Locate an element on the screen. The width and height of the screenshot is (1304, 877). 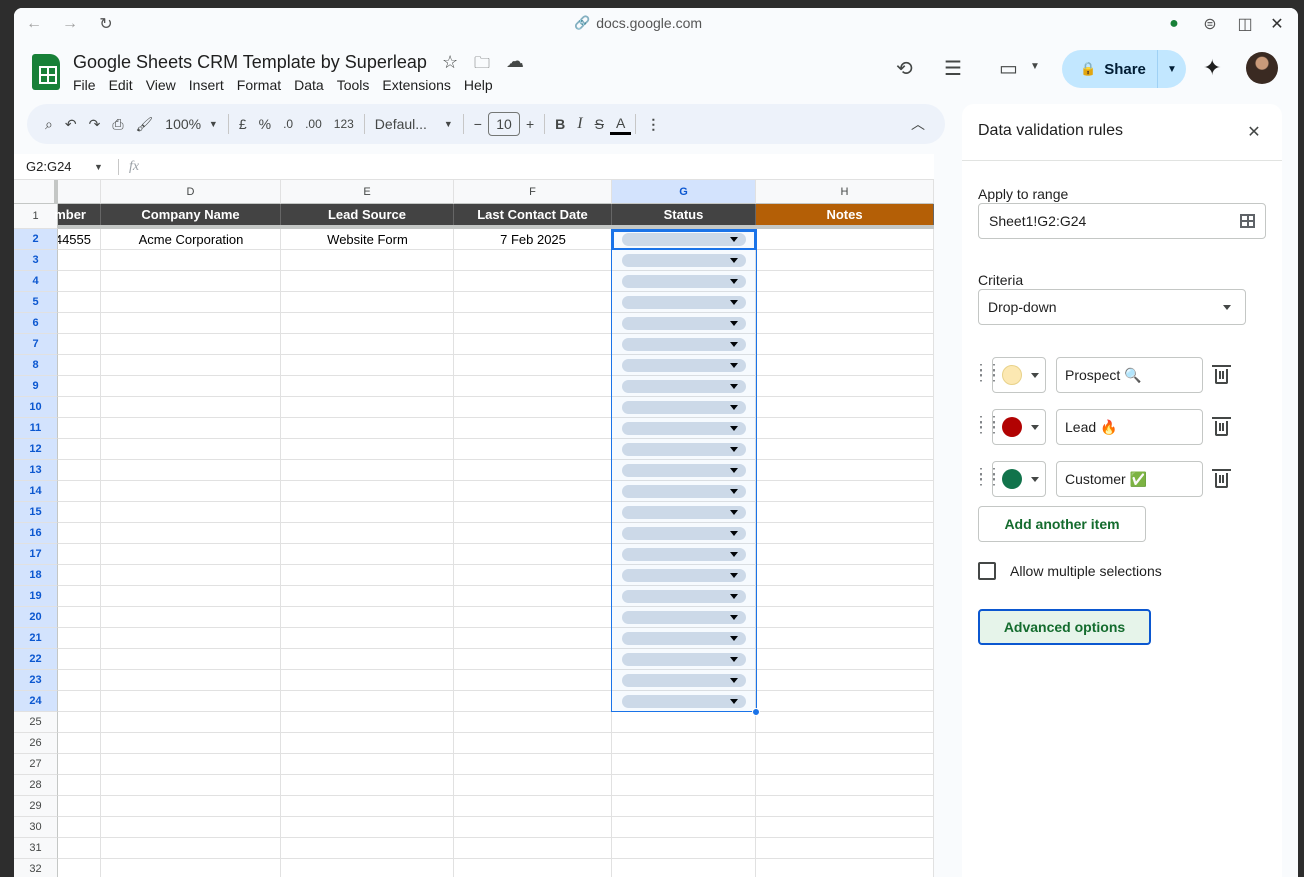
sheets-logo-icon is located at coordinates (46, 72).